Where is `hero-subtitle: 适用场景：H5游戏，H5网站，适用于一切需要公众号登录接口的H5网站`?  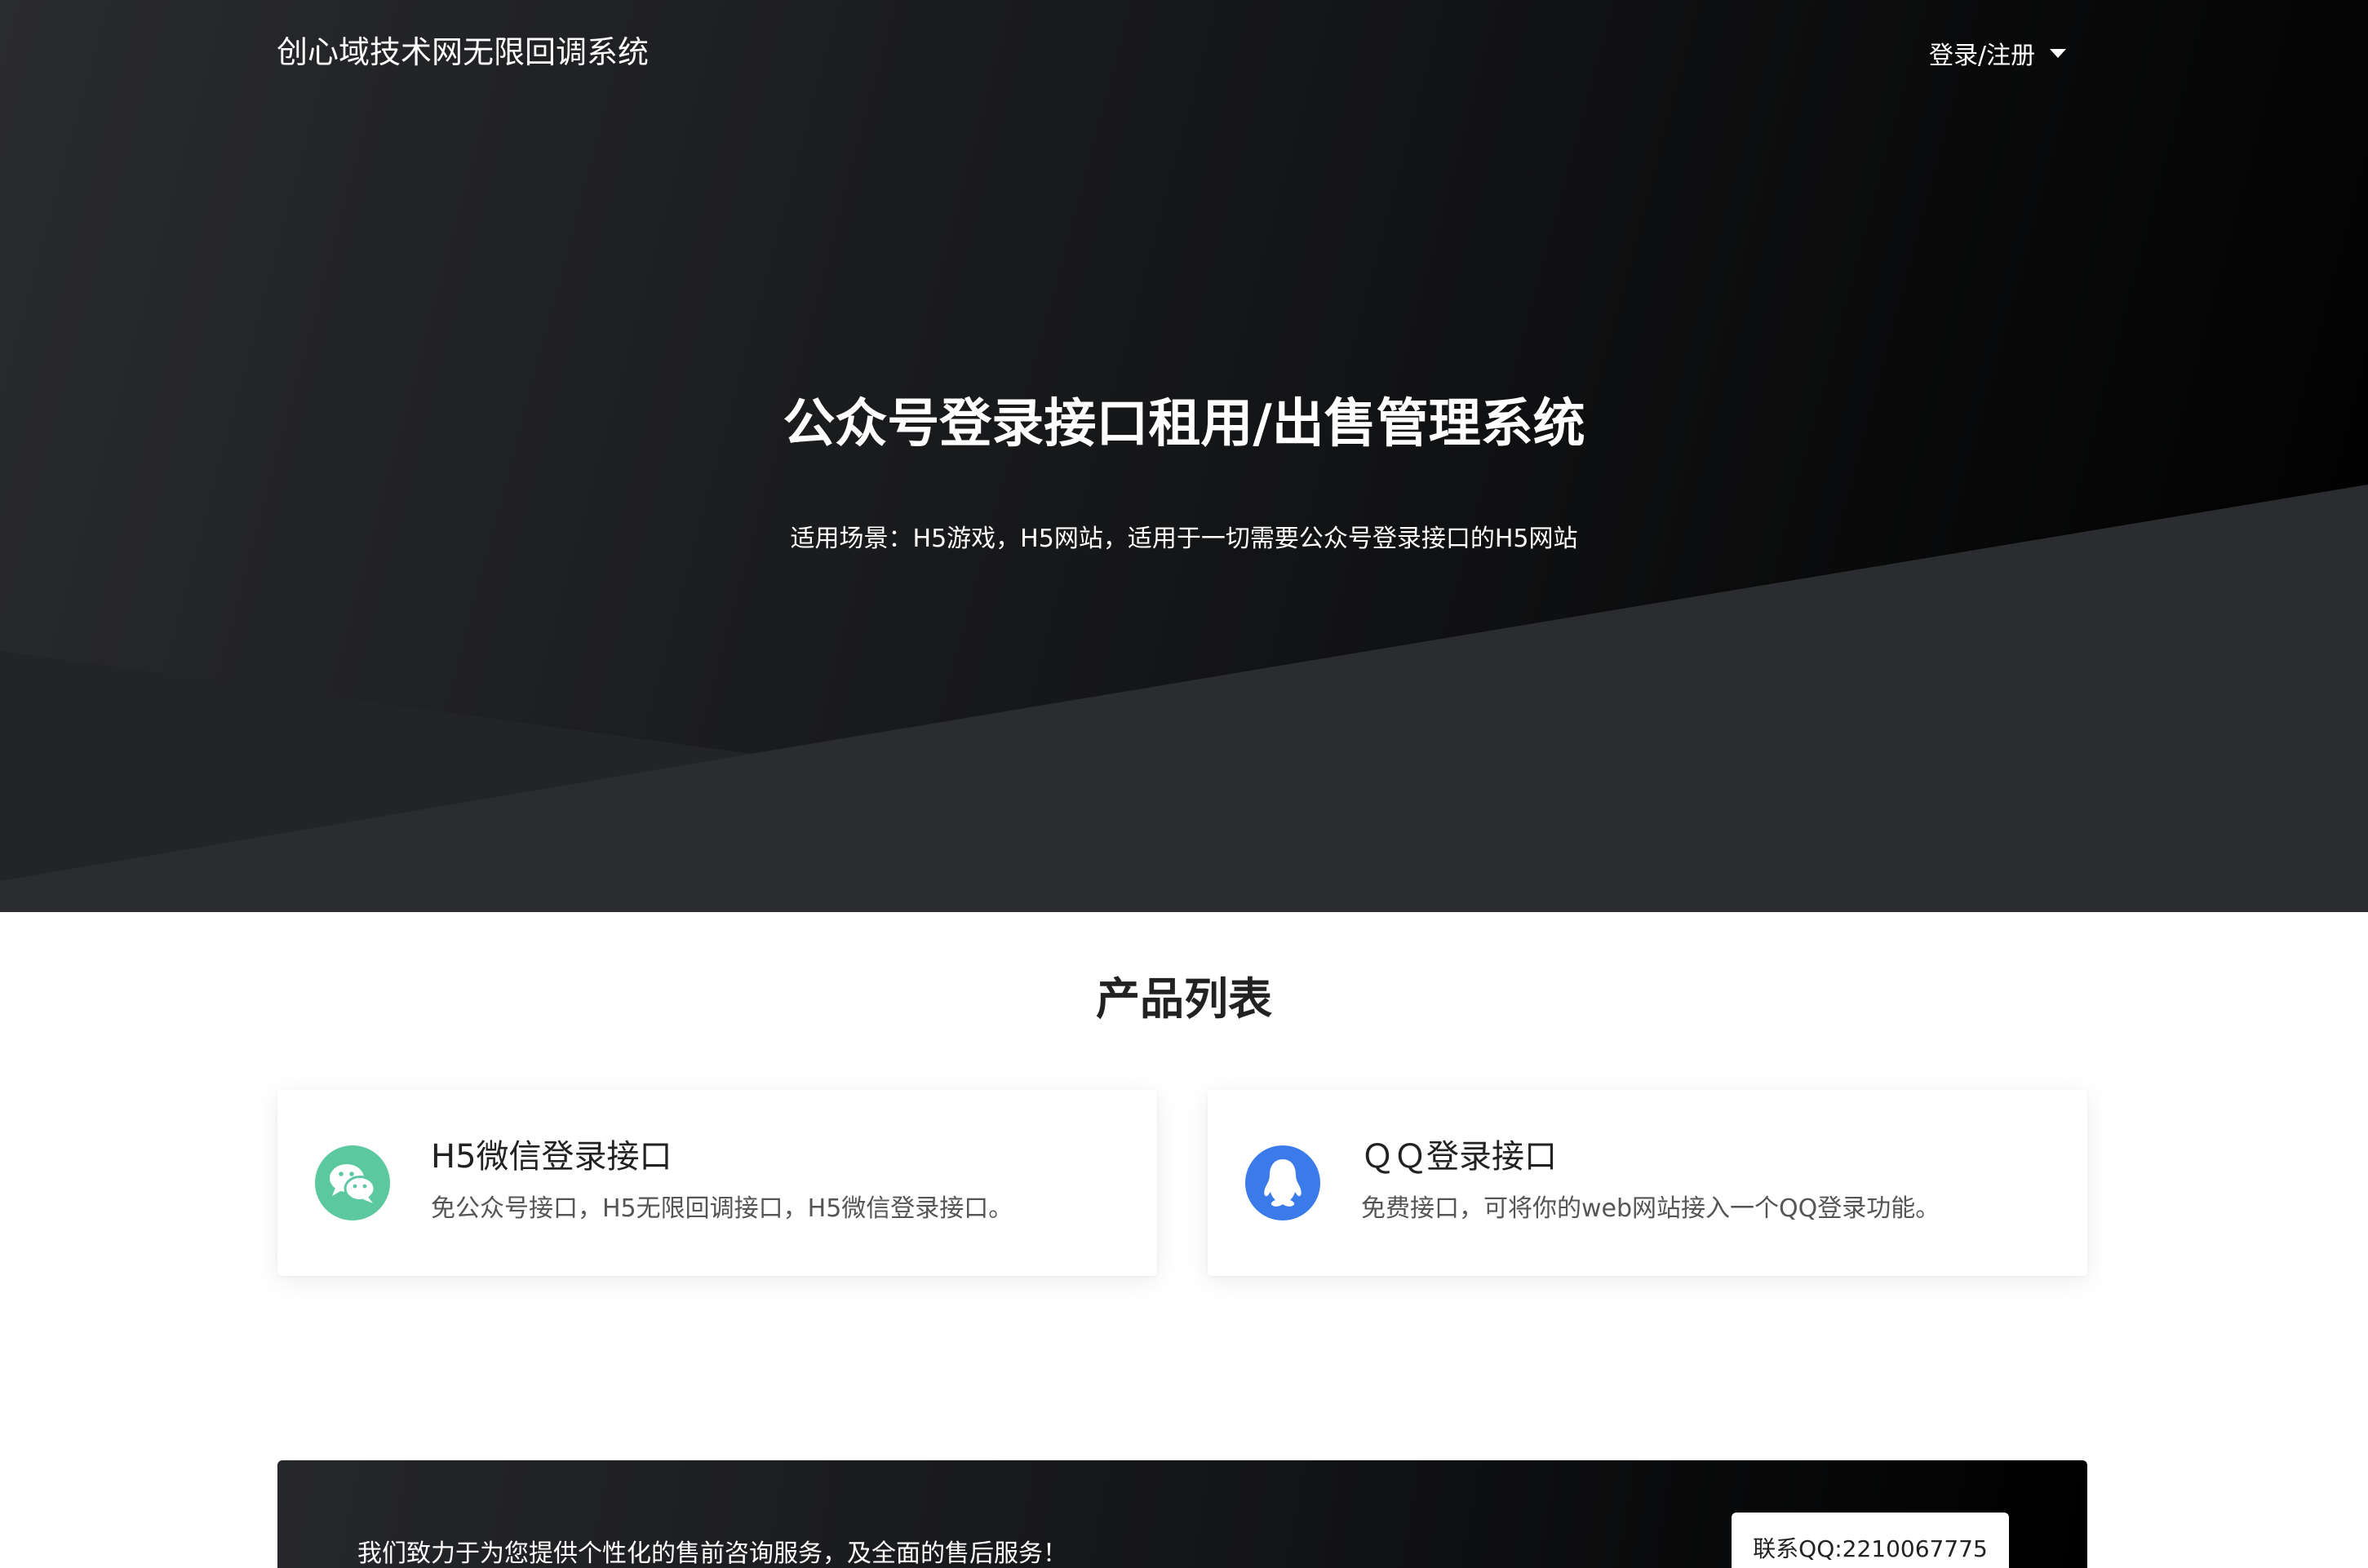
hero-subtitle: 适用场景：H5游戏，H5网站，适用于一切需要公众号登录接口的H5网站 is located at coordinates (1184, 539).